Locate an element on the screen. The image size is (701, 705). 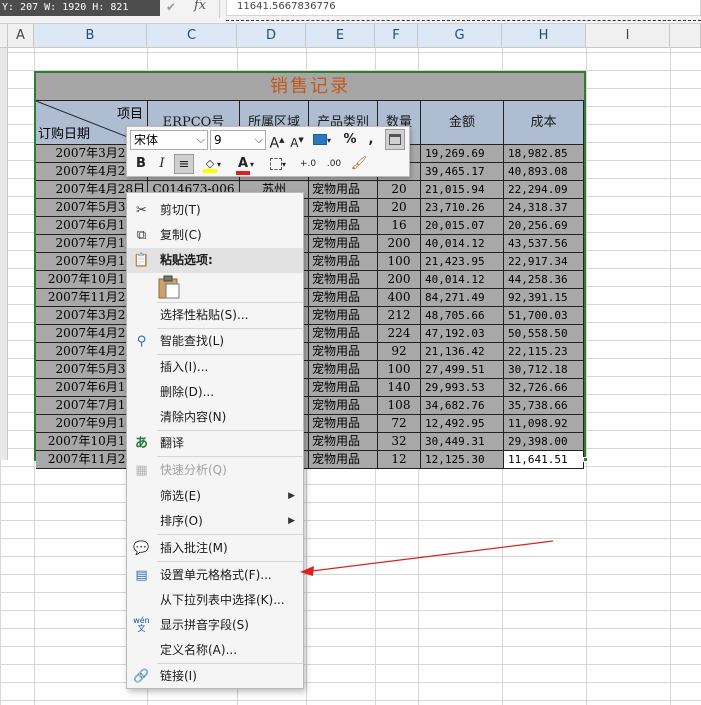
arrow-shaft is located at coordinates (432, 556).